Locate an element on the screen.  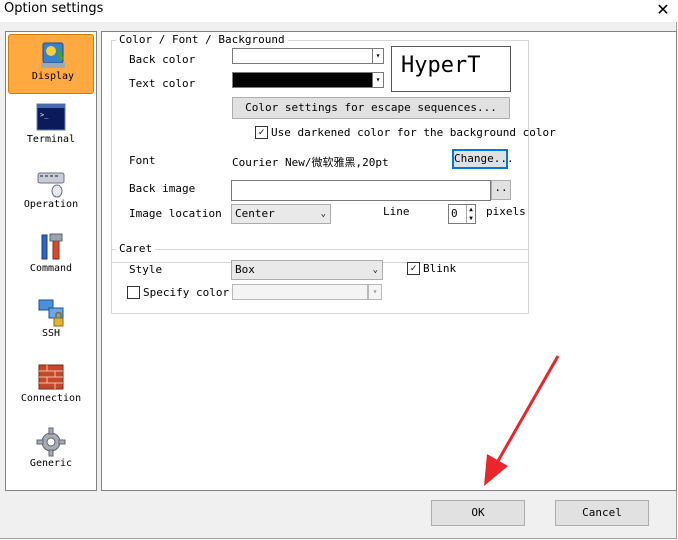
blink-checkbox: ✓ is located at coordinates (413, 268).